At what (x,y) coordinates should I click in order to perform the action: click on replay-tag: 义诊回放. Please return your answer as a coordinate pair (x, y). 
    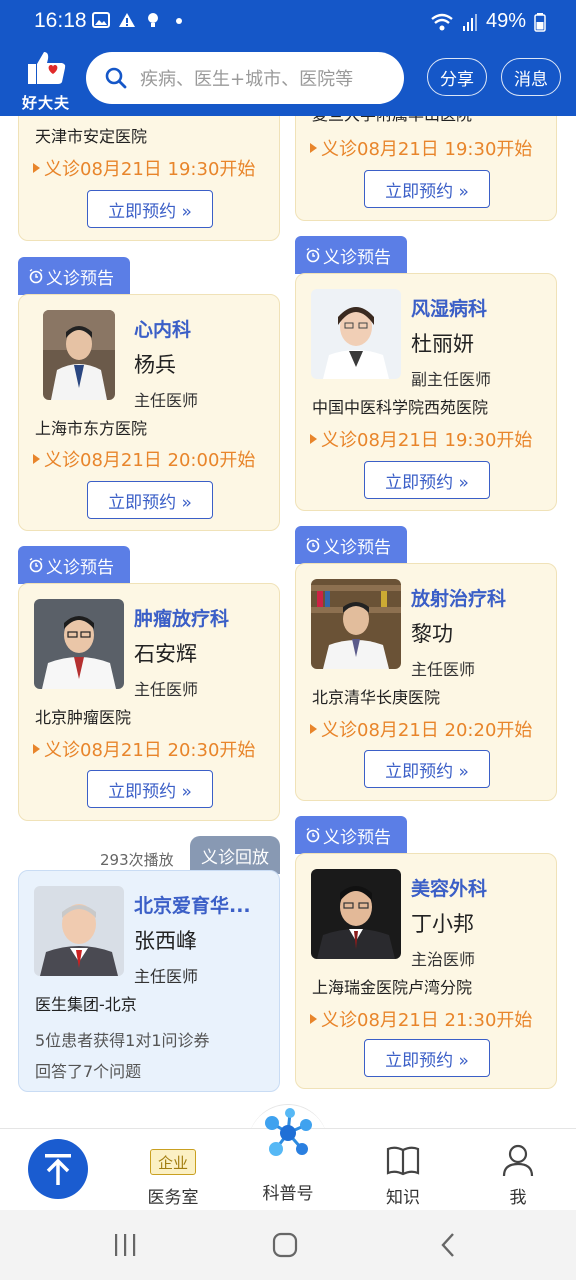
    Looking at the image, I should click on (235, 855).